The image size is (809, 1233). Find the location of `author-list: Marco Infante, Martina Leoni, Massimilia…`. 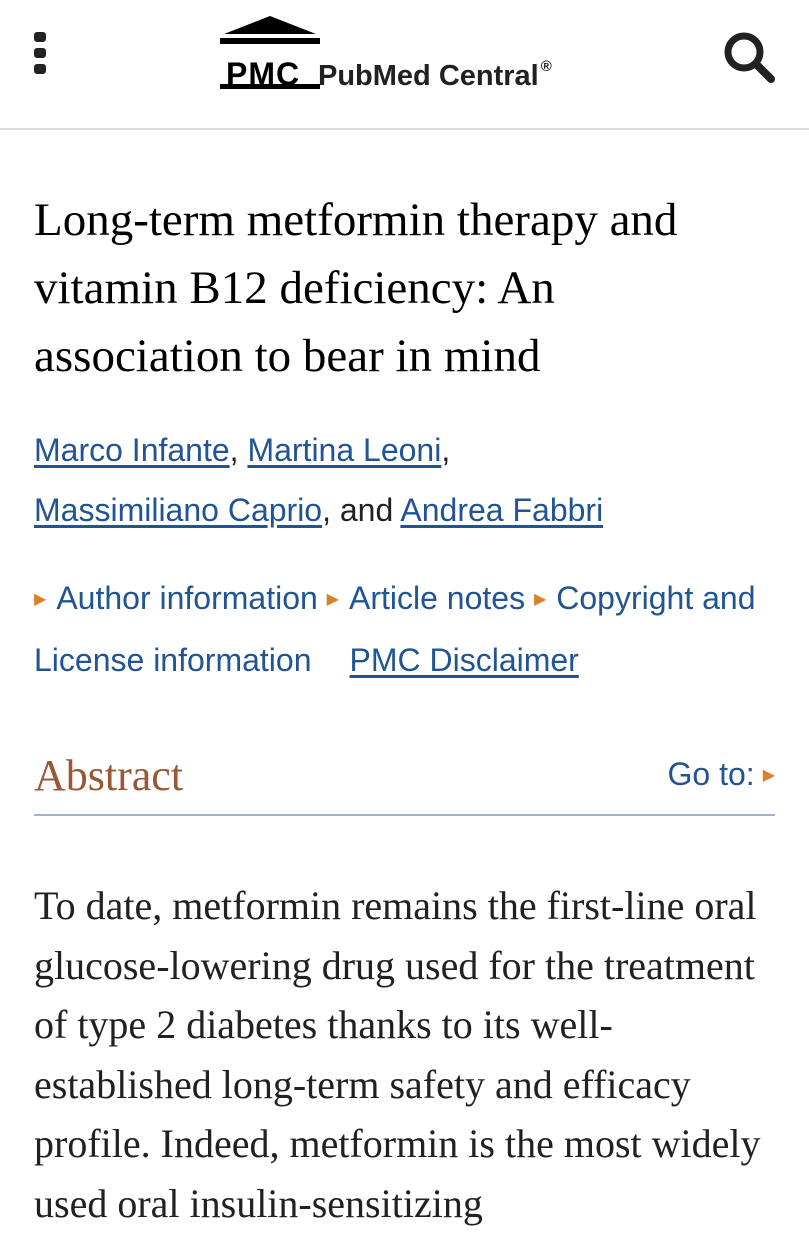

author-list: Marco Infante, Martina Leoni, Massimilia… is located at coordinates (404, 480).